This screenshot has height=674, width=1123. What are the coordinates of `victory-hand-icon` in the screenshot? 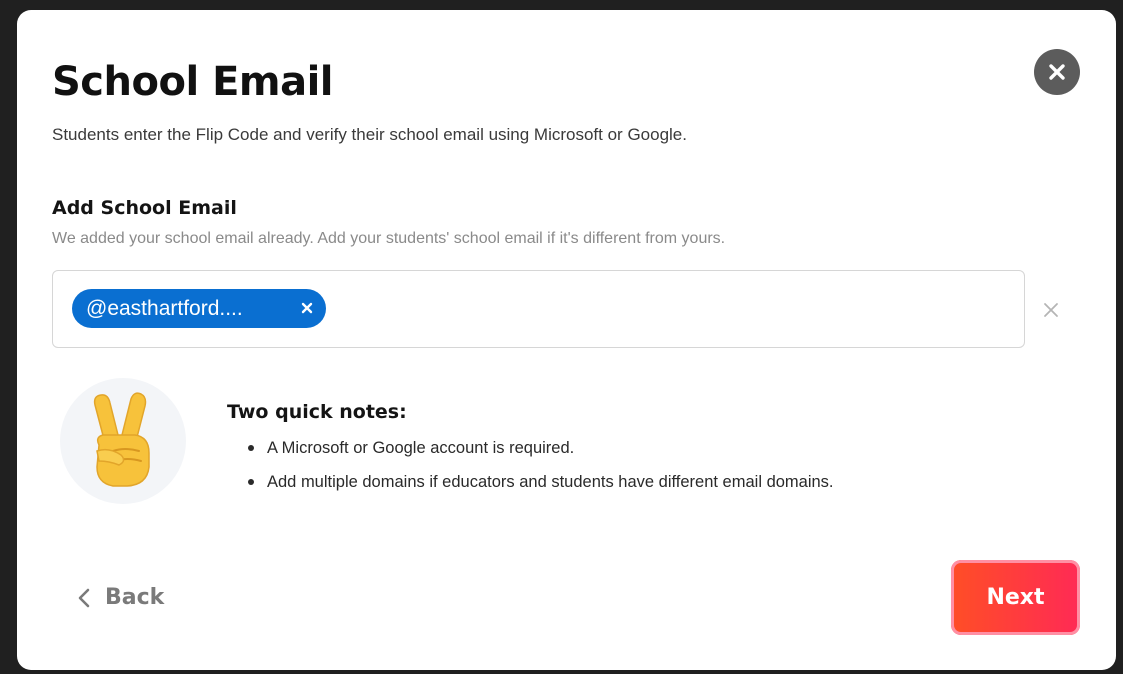 It's located at (121, 439).